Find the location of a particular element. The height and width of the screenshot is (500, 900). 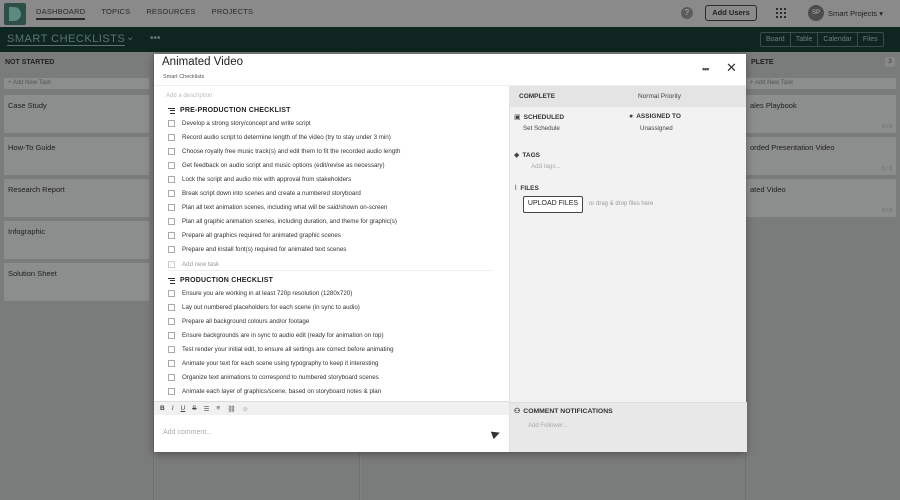

nav-topics: TOPICS is located at coordinates (115, 13).